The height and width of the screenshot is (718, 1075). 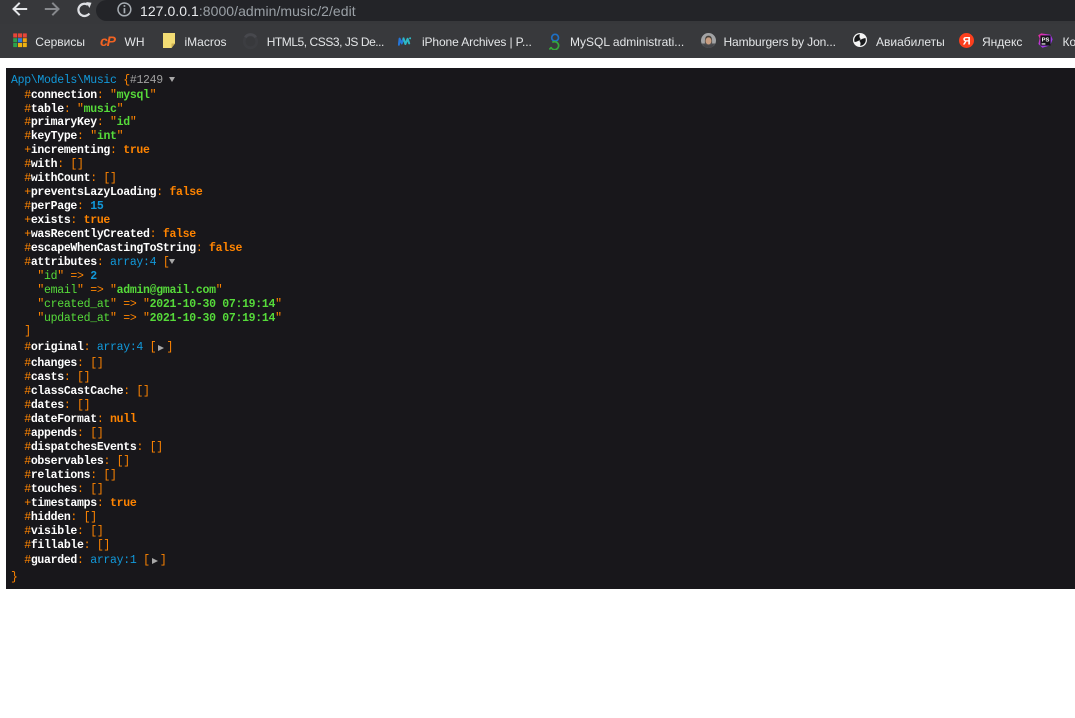 I want to click on svg-text: Я, so click(x=966, y=41).